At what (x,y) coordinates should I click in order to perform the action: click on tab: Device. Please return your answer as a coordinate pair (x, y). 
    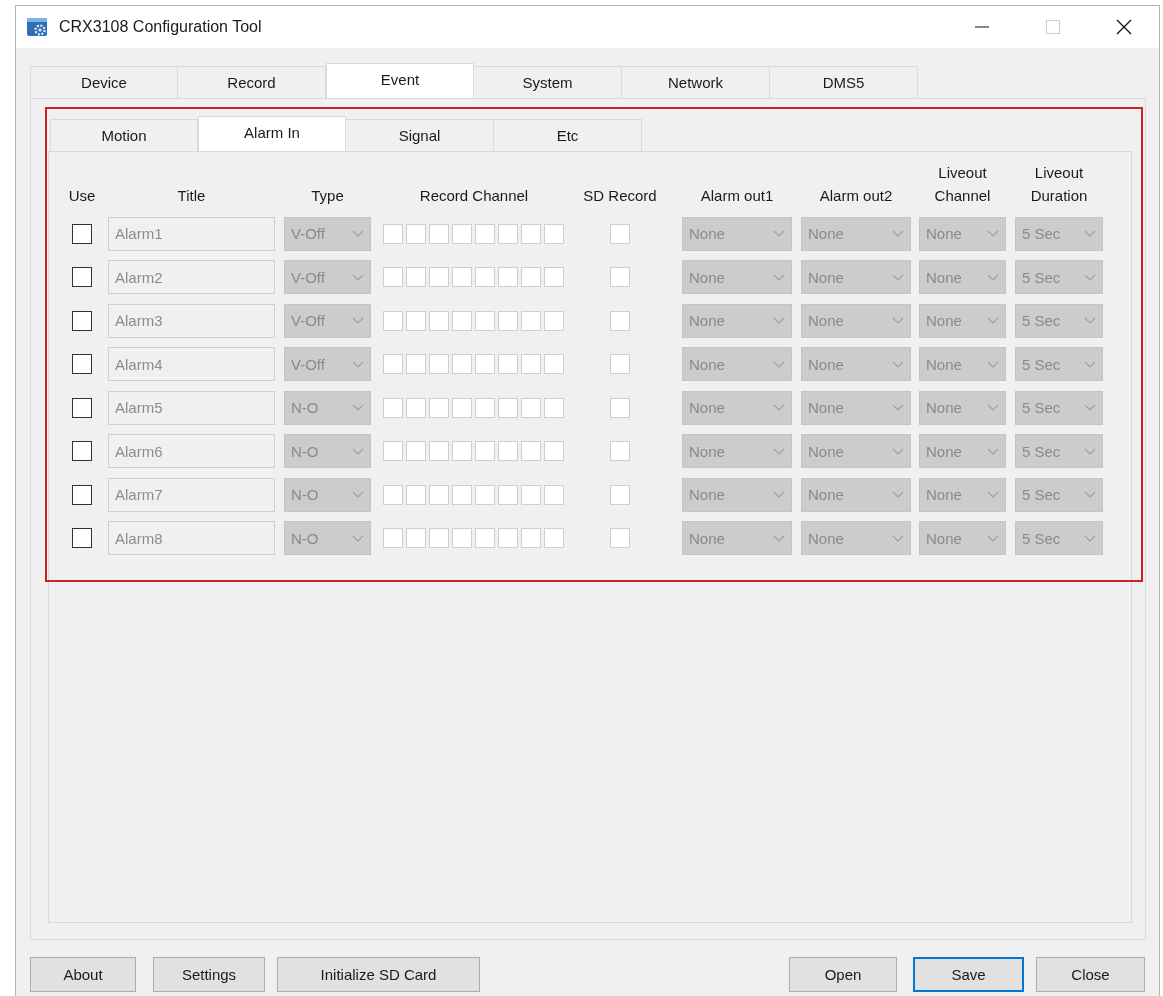
    Looking at the image, I should click on (104, 82).